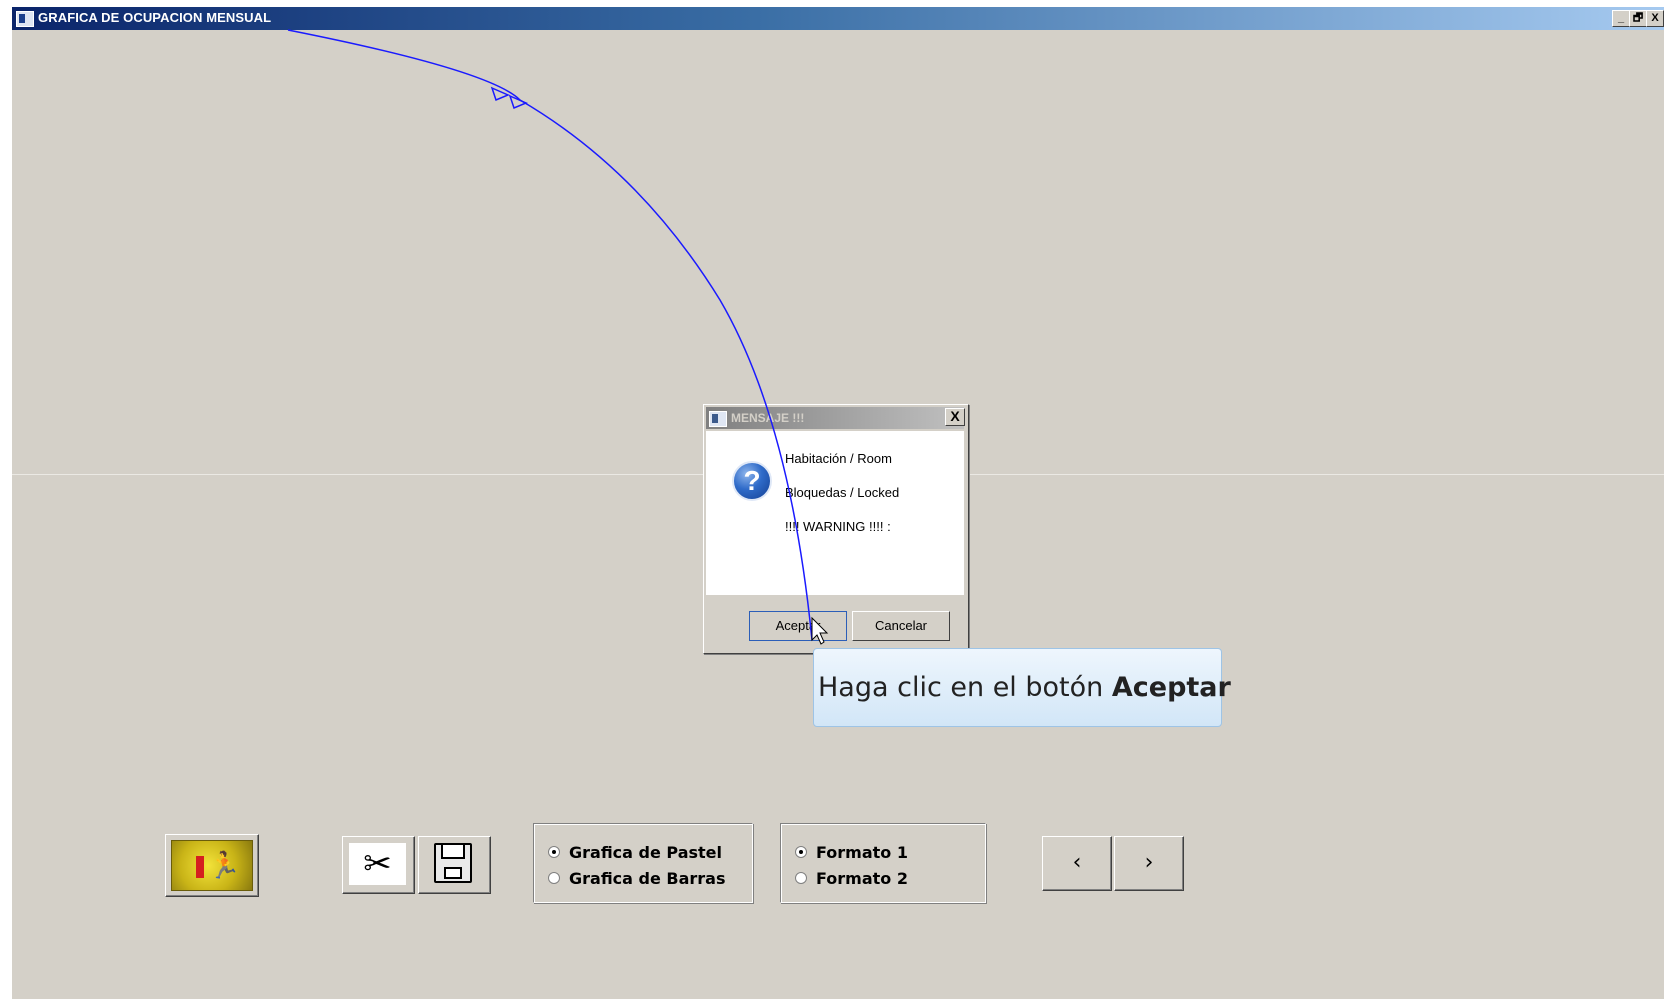  Describe the element at coordinates (200, 867) in the screenshot. I see `door-shape` at that location.